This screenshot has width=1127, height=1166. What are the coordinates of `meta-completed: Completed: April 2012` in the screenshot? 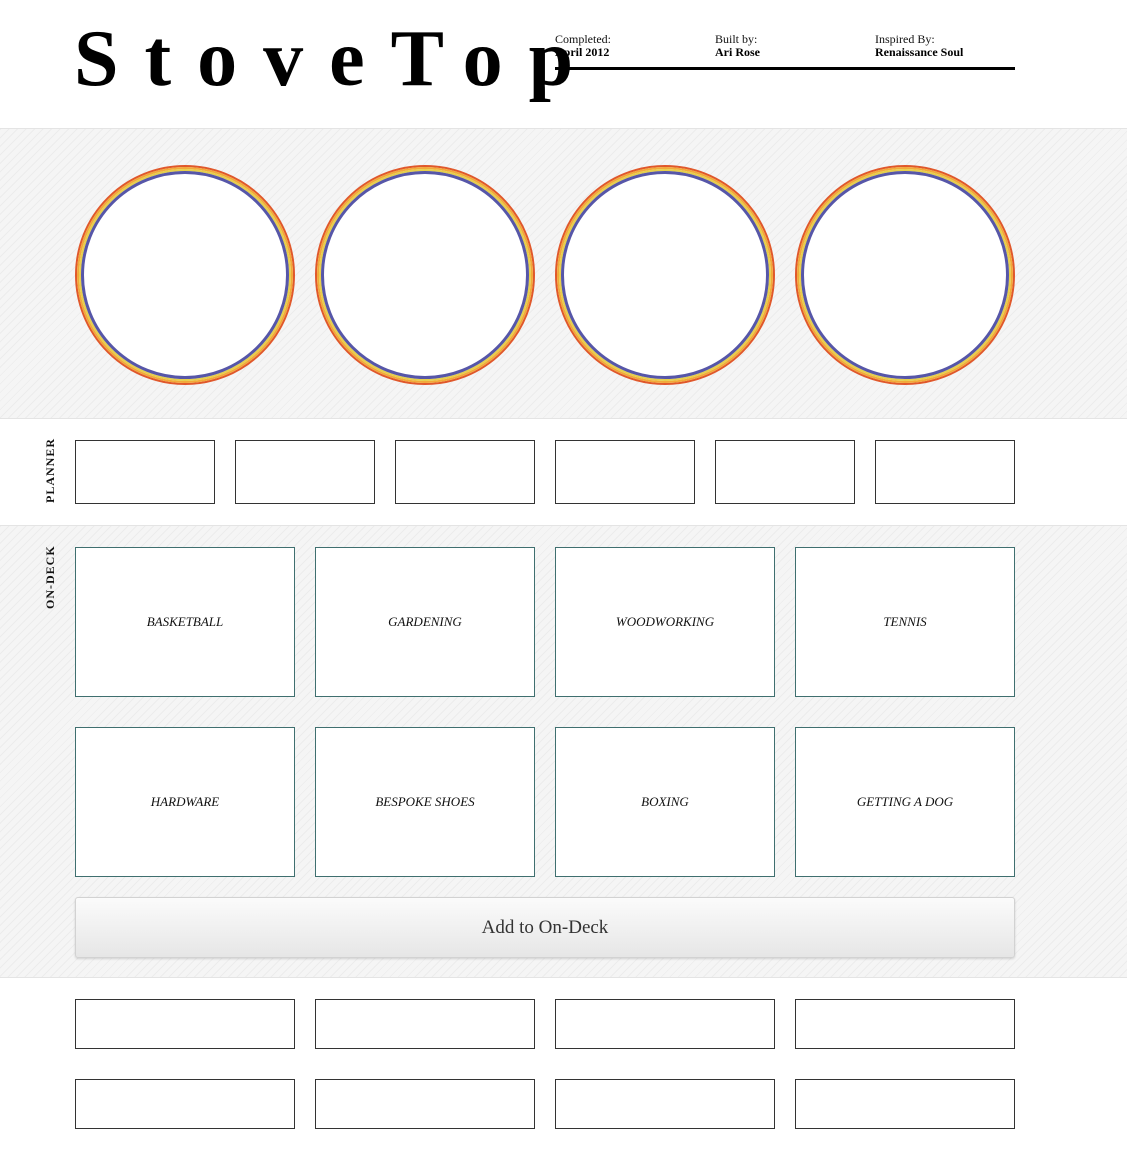 It's located at (583, 46).